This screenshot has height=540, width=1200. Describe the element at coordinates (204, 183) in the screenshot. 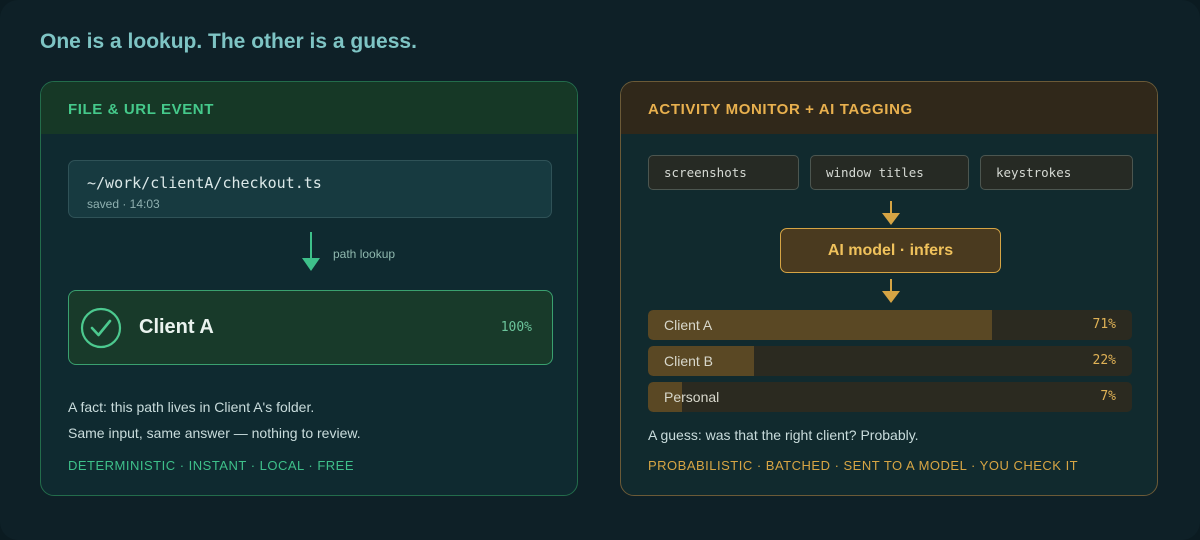

I see `file-path: ~/work/clientA/checkout.ts` at that location.